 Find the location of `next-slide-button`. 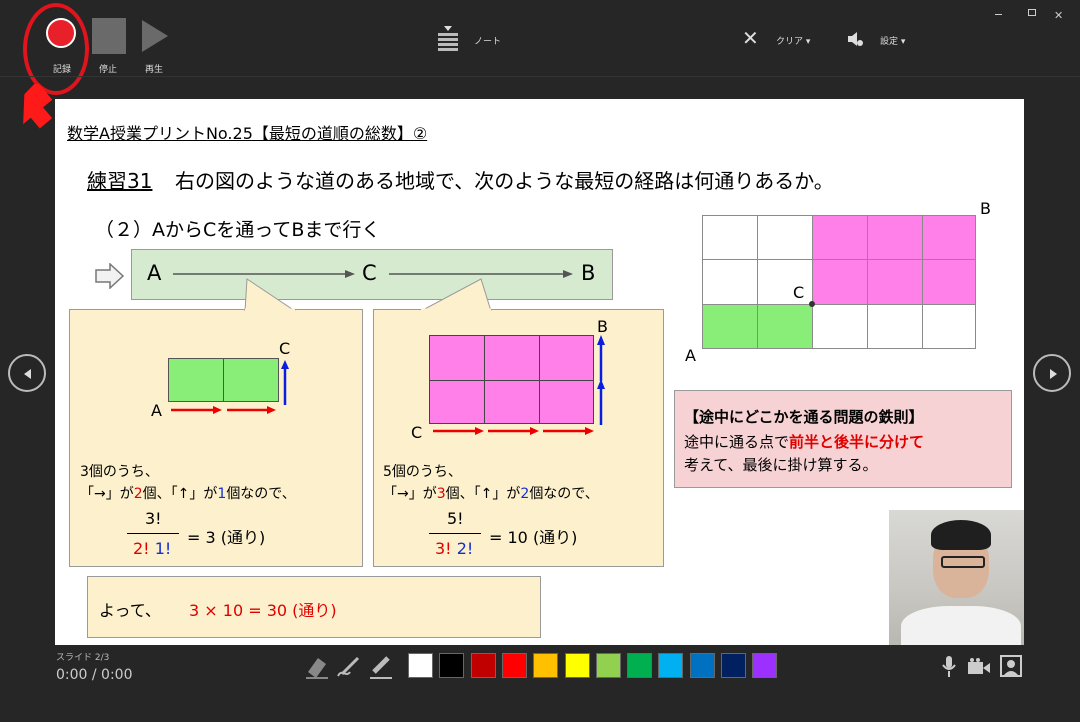

next-slide-button is located at coordinates (1052, 373).